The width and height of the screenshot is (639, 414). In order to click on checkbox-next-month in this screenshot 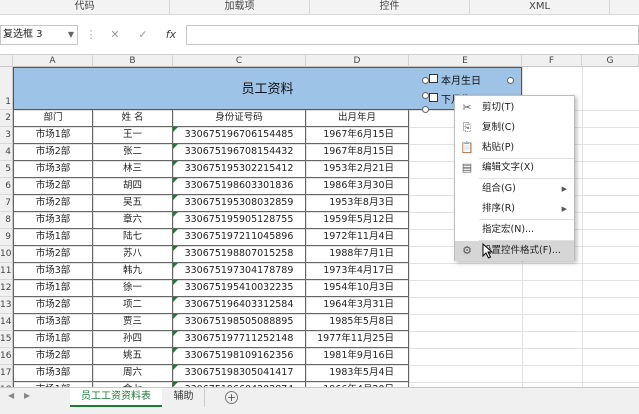, I will do `click(433, 97)`.